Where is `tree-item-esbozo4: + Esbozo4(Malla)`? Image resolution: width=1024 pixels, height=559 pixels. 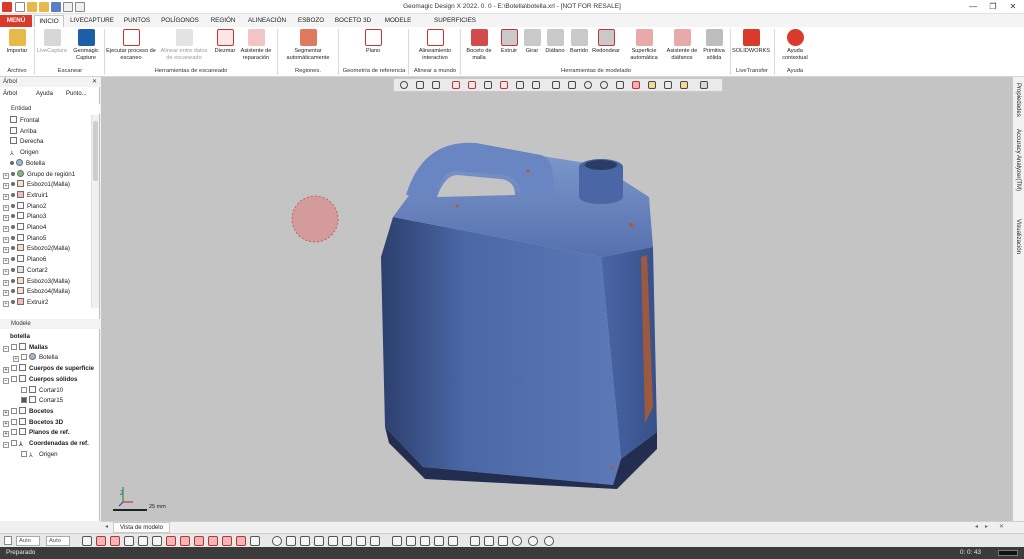
tree-item-esbozo4: + Esbozo4(Malla) is located at coordinates (45, 292).